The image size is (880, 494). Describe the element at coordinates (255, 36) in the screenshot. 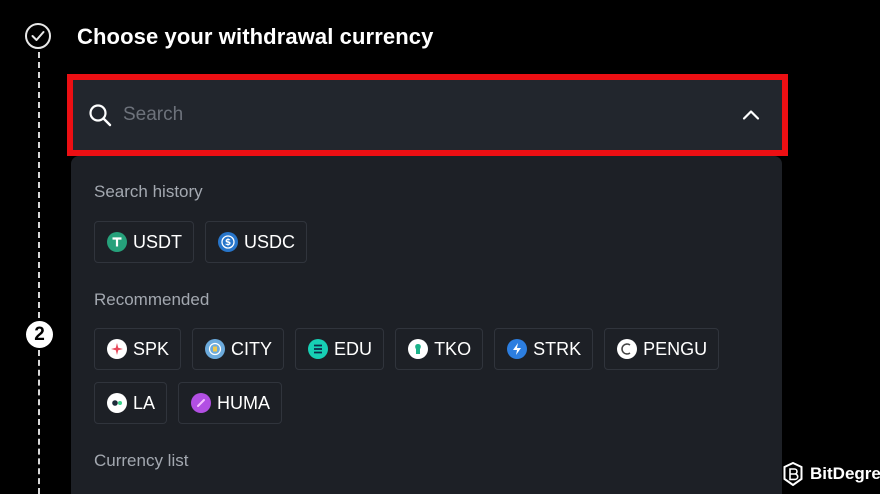

I see `section-title: Choose your withdrawal currency` at that location.